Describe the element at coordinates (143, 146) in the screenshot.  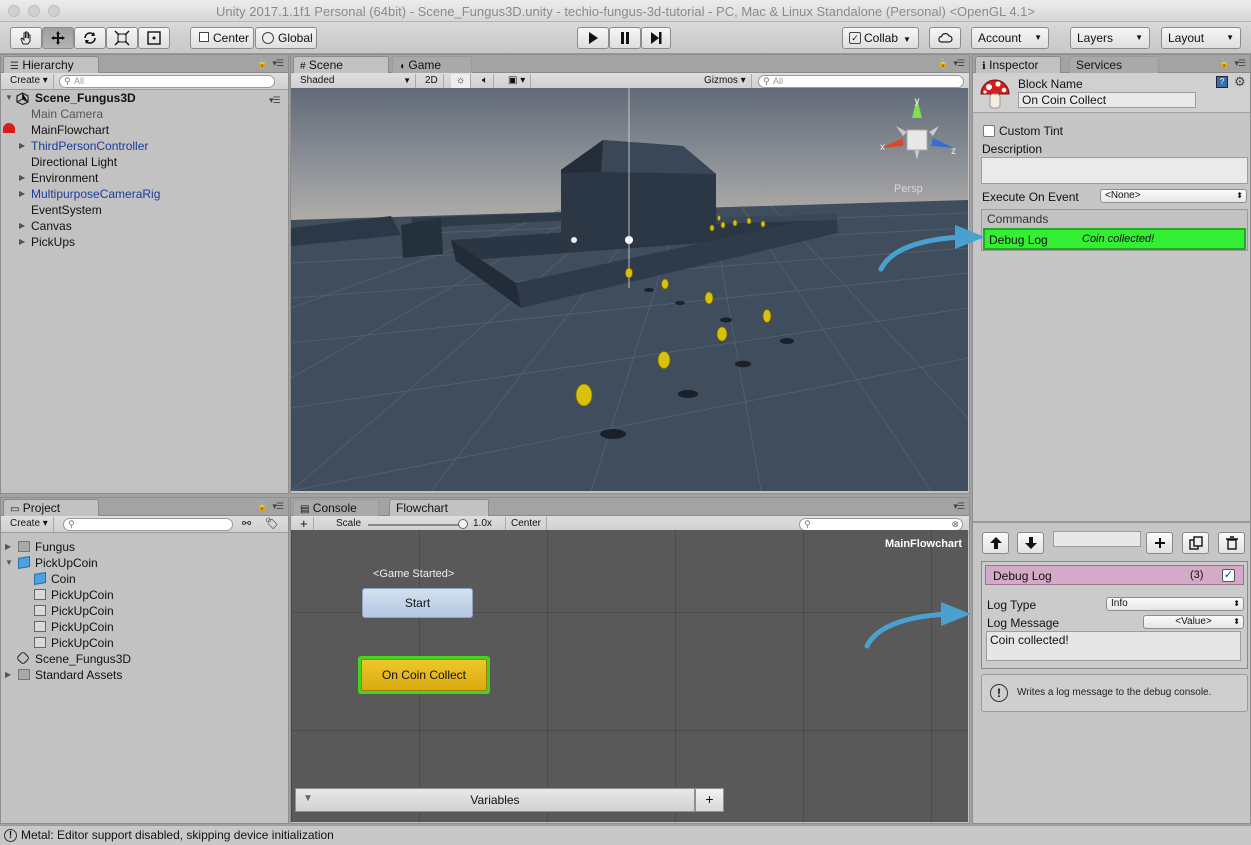
I see `hierarchy-item: ▶ ThirdPersonController` at that location.